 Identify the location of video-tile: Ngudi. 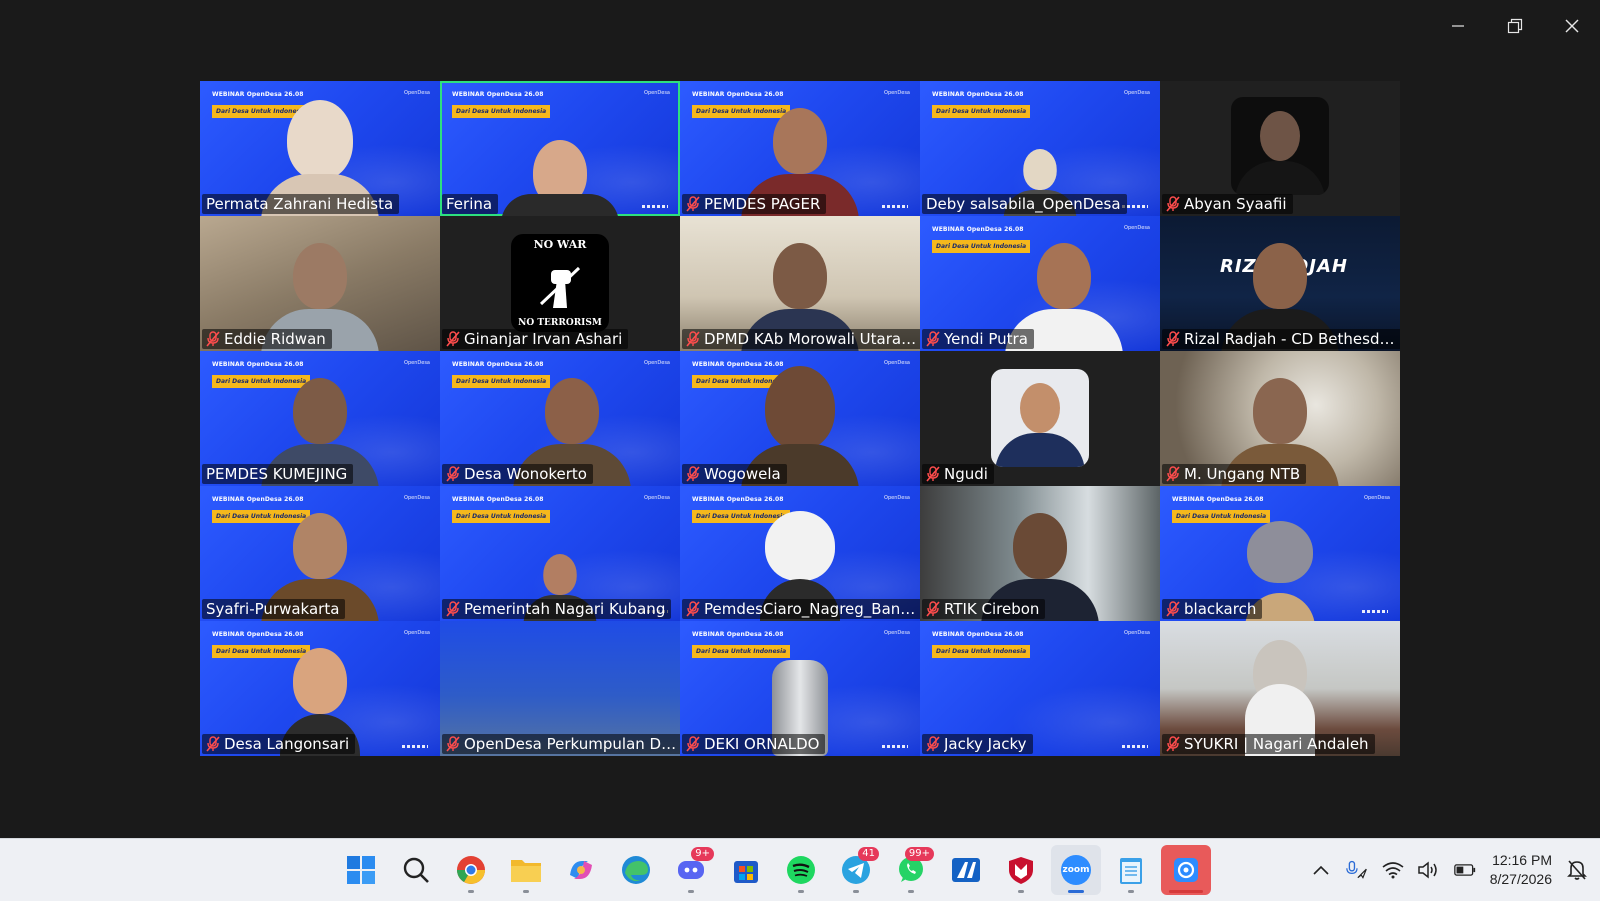
(1040, 418).